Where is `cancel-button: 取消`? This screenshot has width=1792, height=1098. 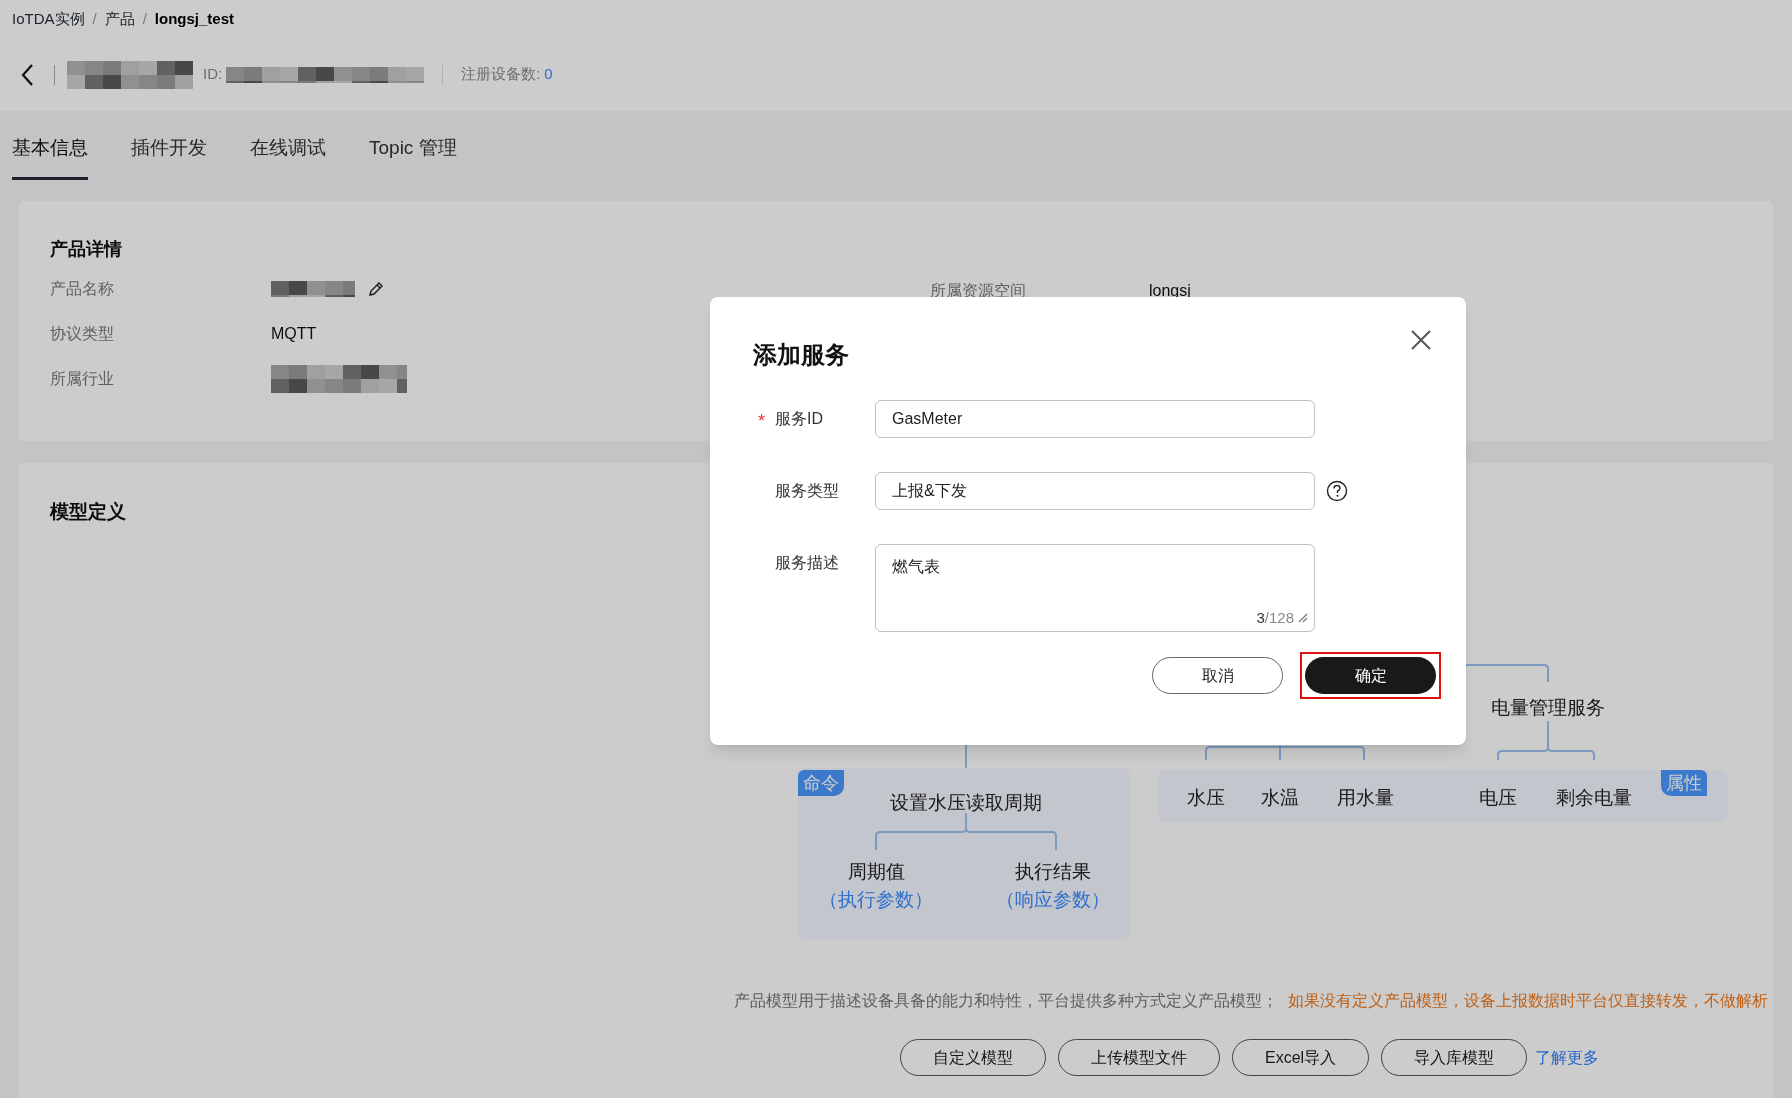
cancel-button: 取消 is located at coordinates (1217, 675).